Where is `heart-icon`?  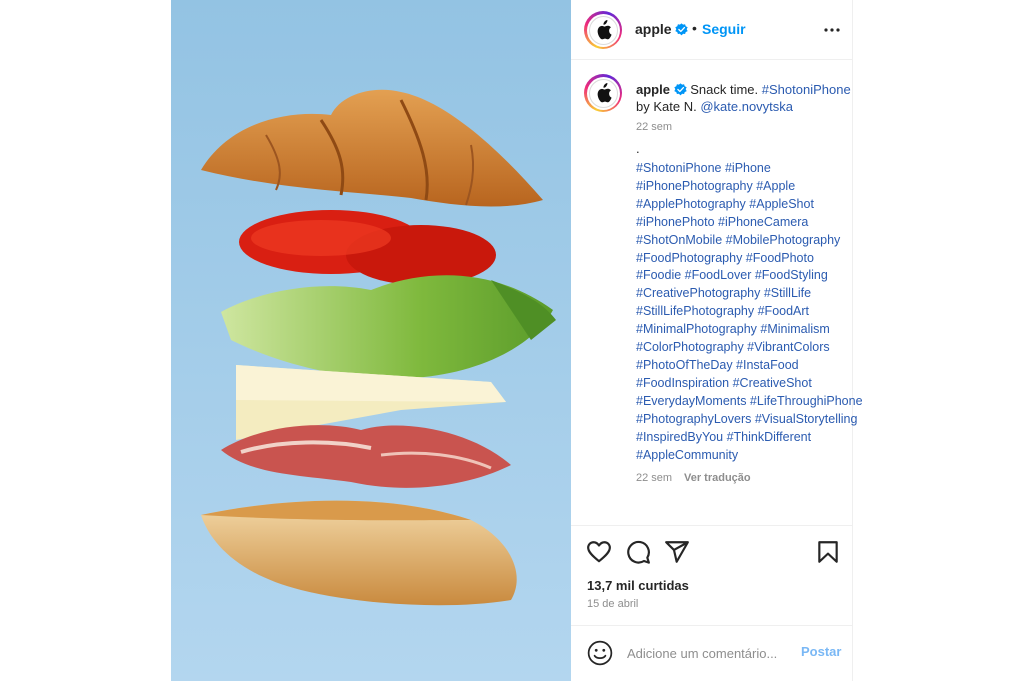
heart-icon is located at coordinates (599, 552).